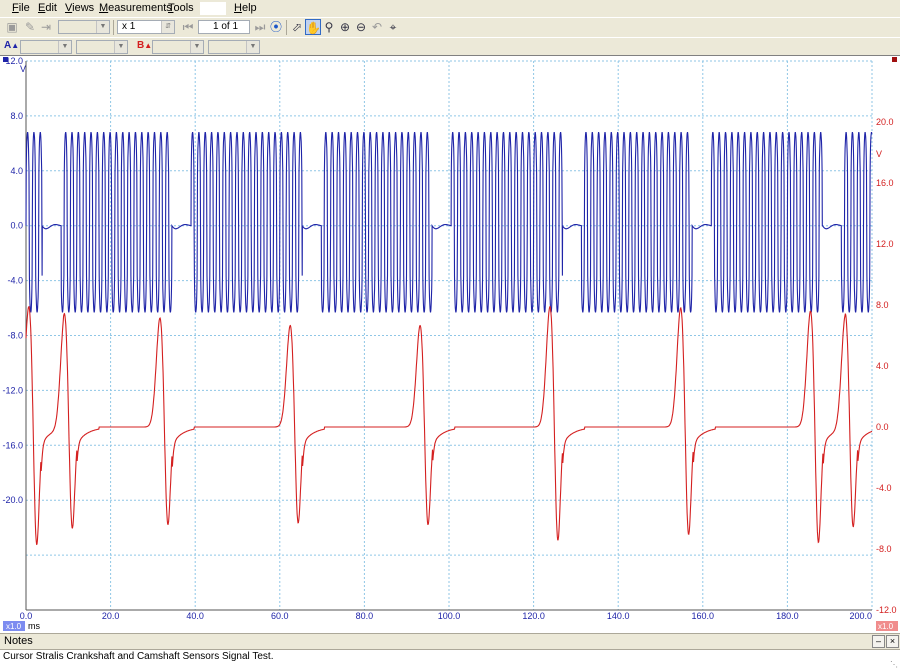 This screenshot has height=670, width=900. Describe the element at coordinates (892, 641) in the screenshot. I see `close-icon: ×` at that location.